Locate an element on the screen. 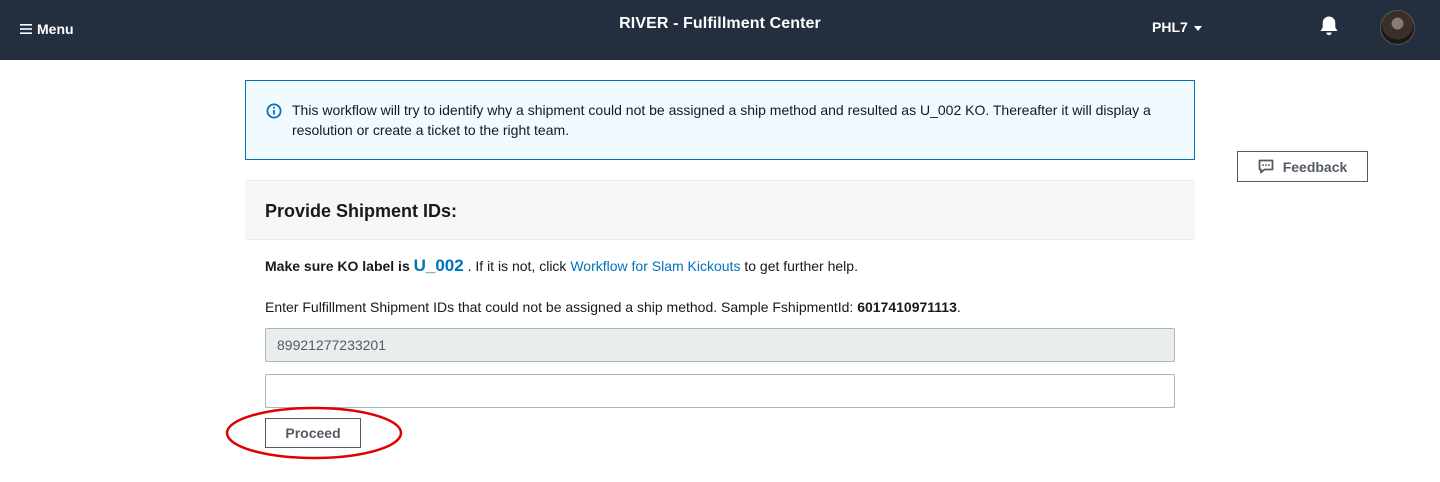 This screenshot has width=1440, height=482. proceed-label: Proceed is located at coordinates (313, 433).